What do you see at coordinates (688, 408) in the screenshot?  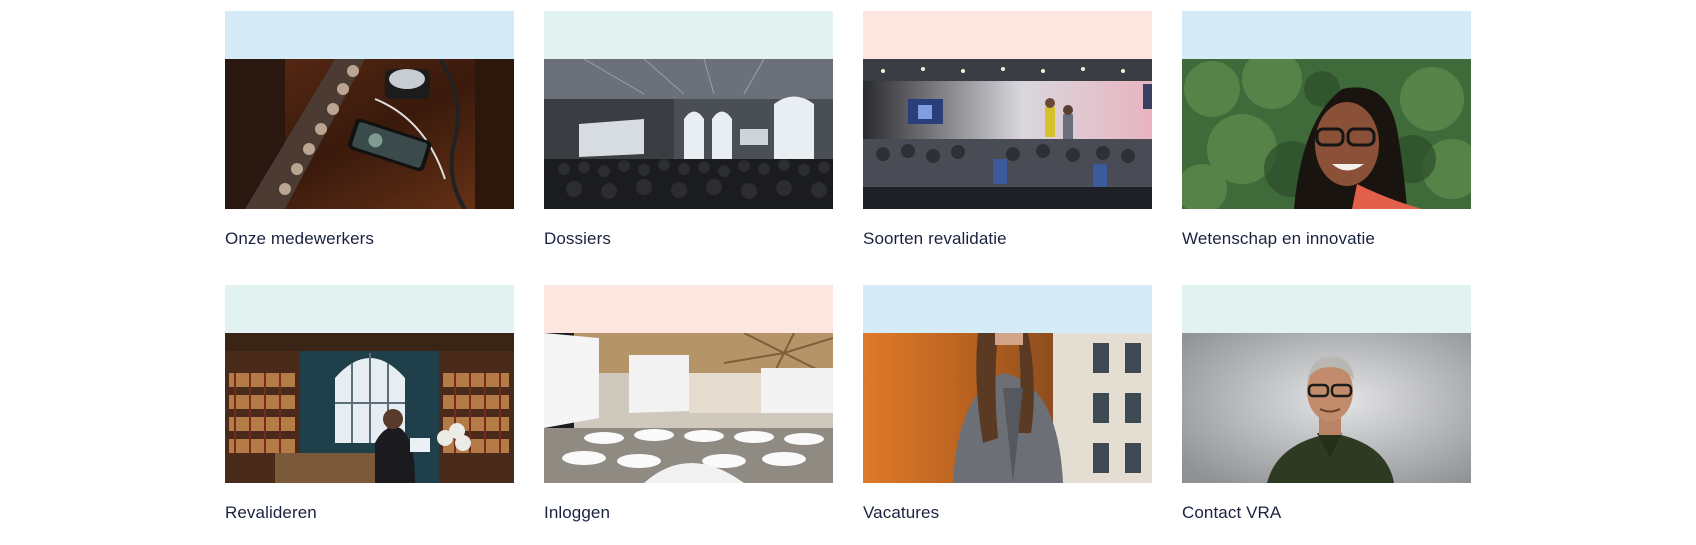 I see `auditorium-photo` at bounding box center [688, 408].